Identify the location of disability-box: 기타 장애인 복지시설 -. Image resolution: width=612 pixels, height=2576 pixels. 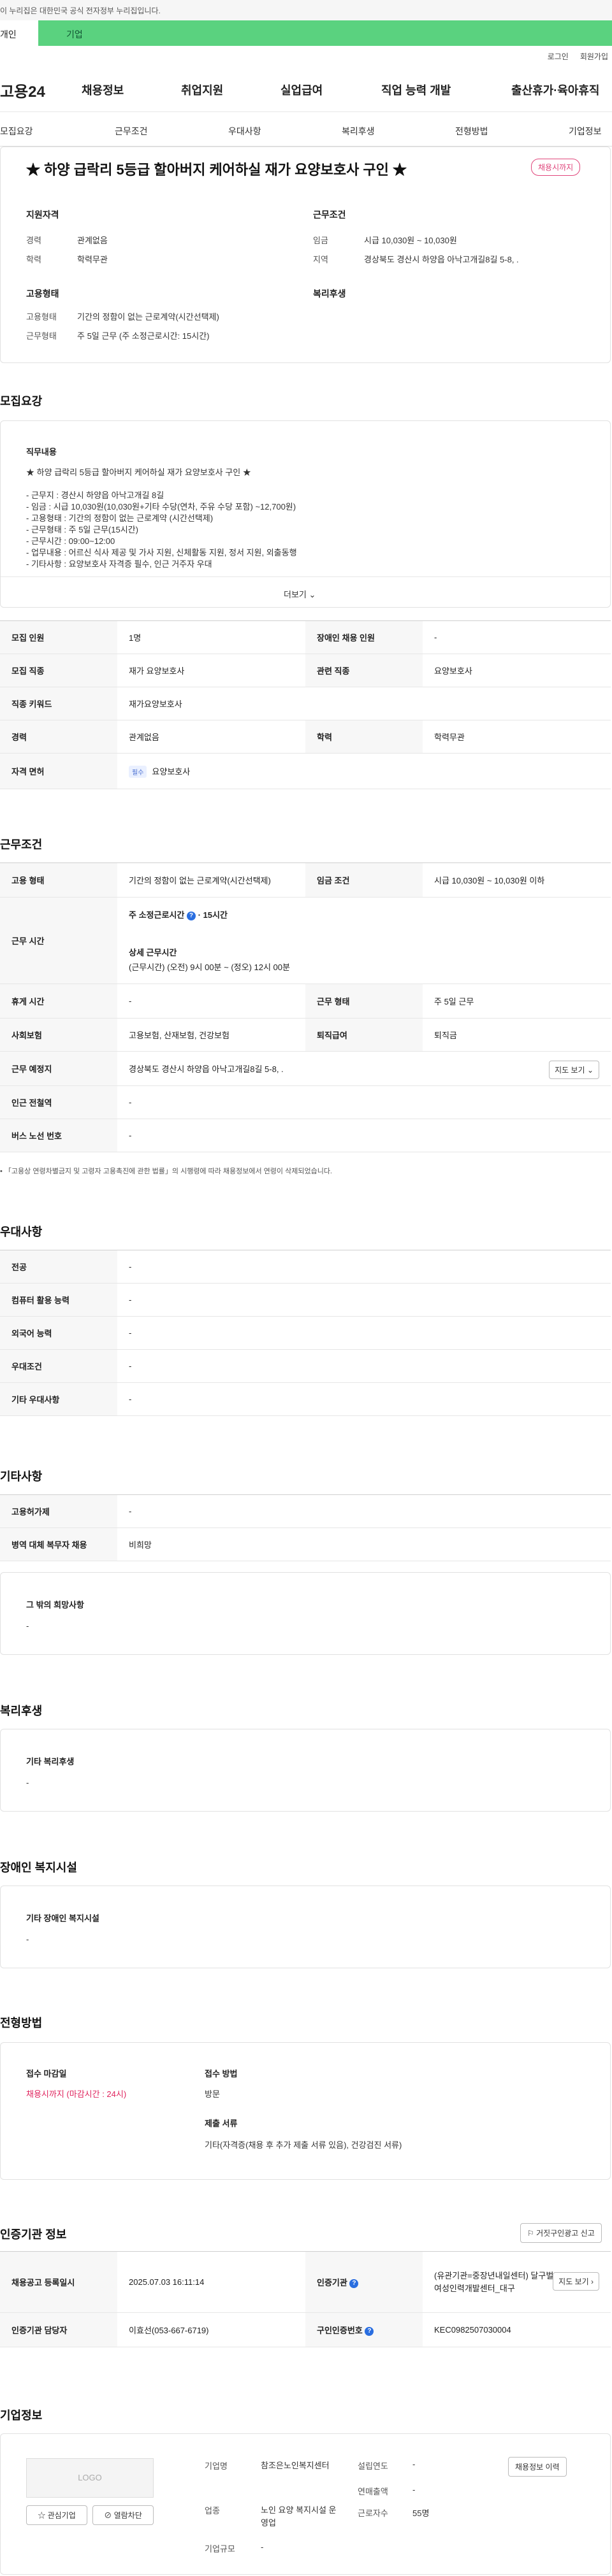
(305, 1927).